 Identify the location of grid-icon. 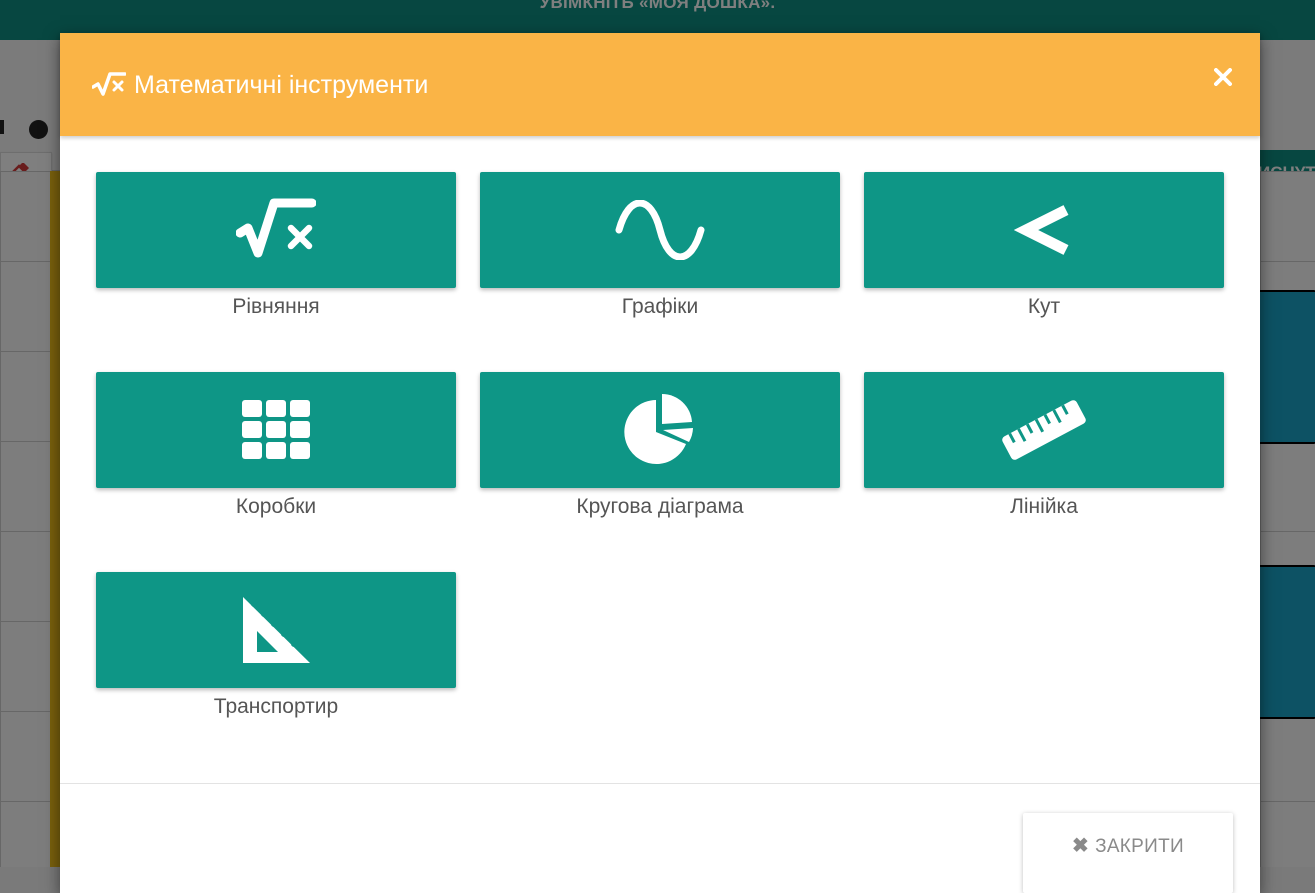
(276, 429).